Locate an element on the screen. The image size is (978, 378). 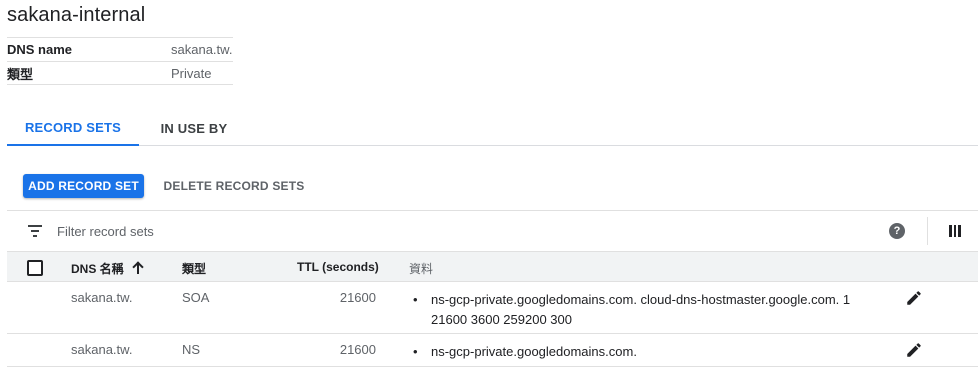
select-all-checkbox is located at coordinates (35, 268).